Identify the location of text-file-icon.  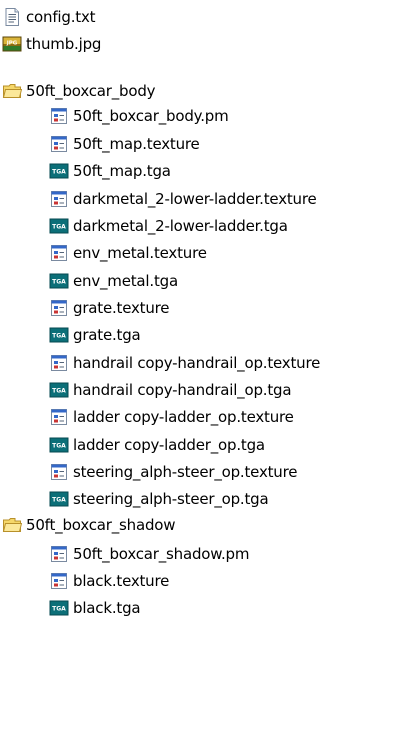
(12, 17).